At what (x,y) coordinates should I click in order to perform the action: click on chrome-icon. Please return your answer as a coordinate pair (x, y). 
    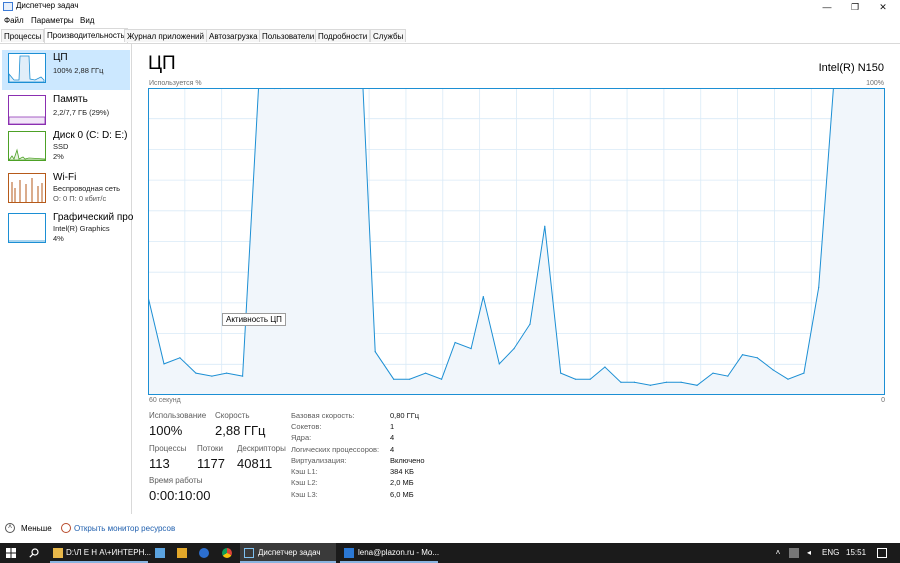
    Looking at the image, I should click on (227, 553).